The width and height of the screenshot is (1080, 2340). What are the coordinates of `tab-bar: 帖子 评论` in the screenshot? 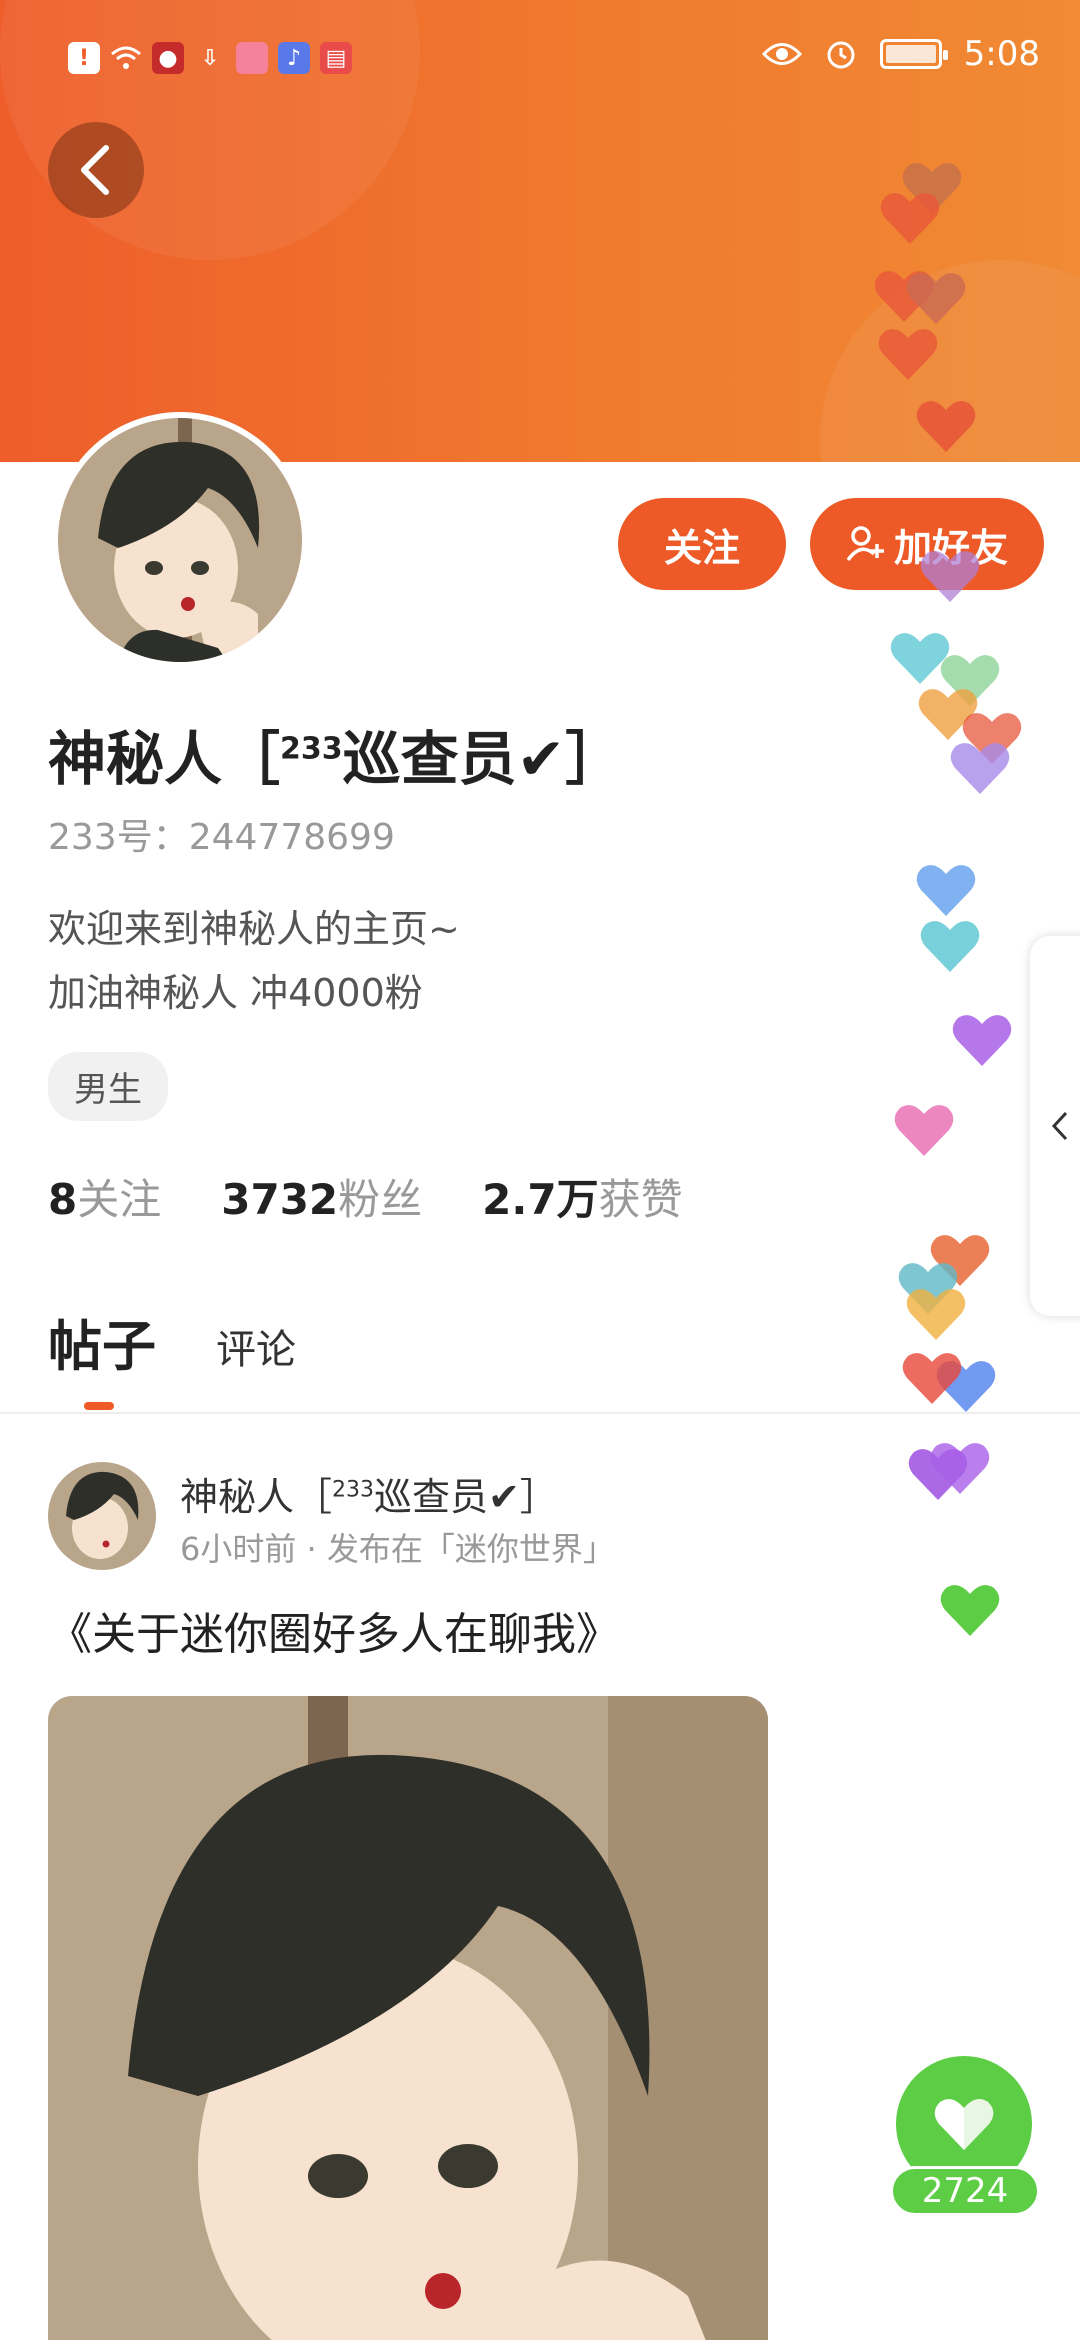 It's located at (172, 1356).